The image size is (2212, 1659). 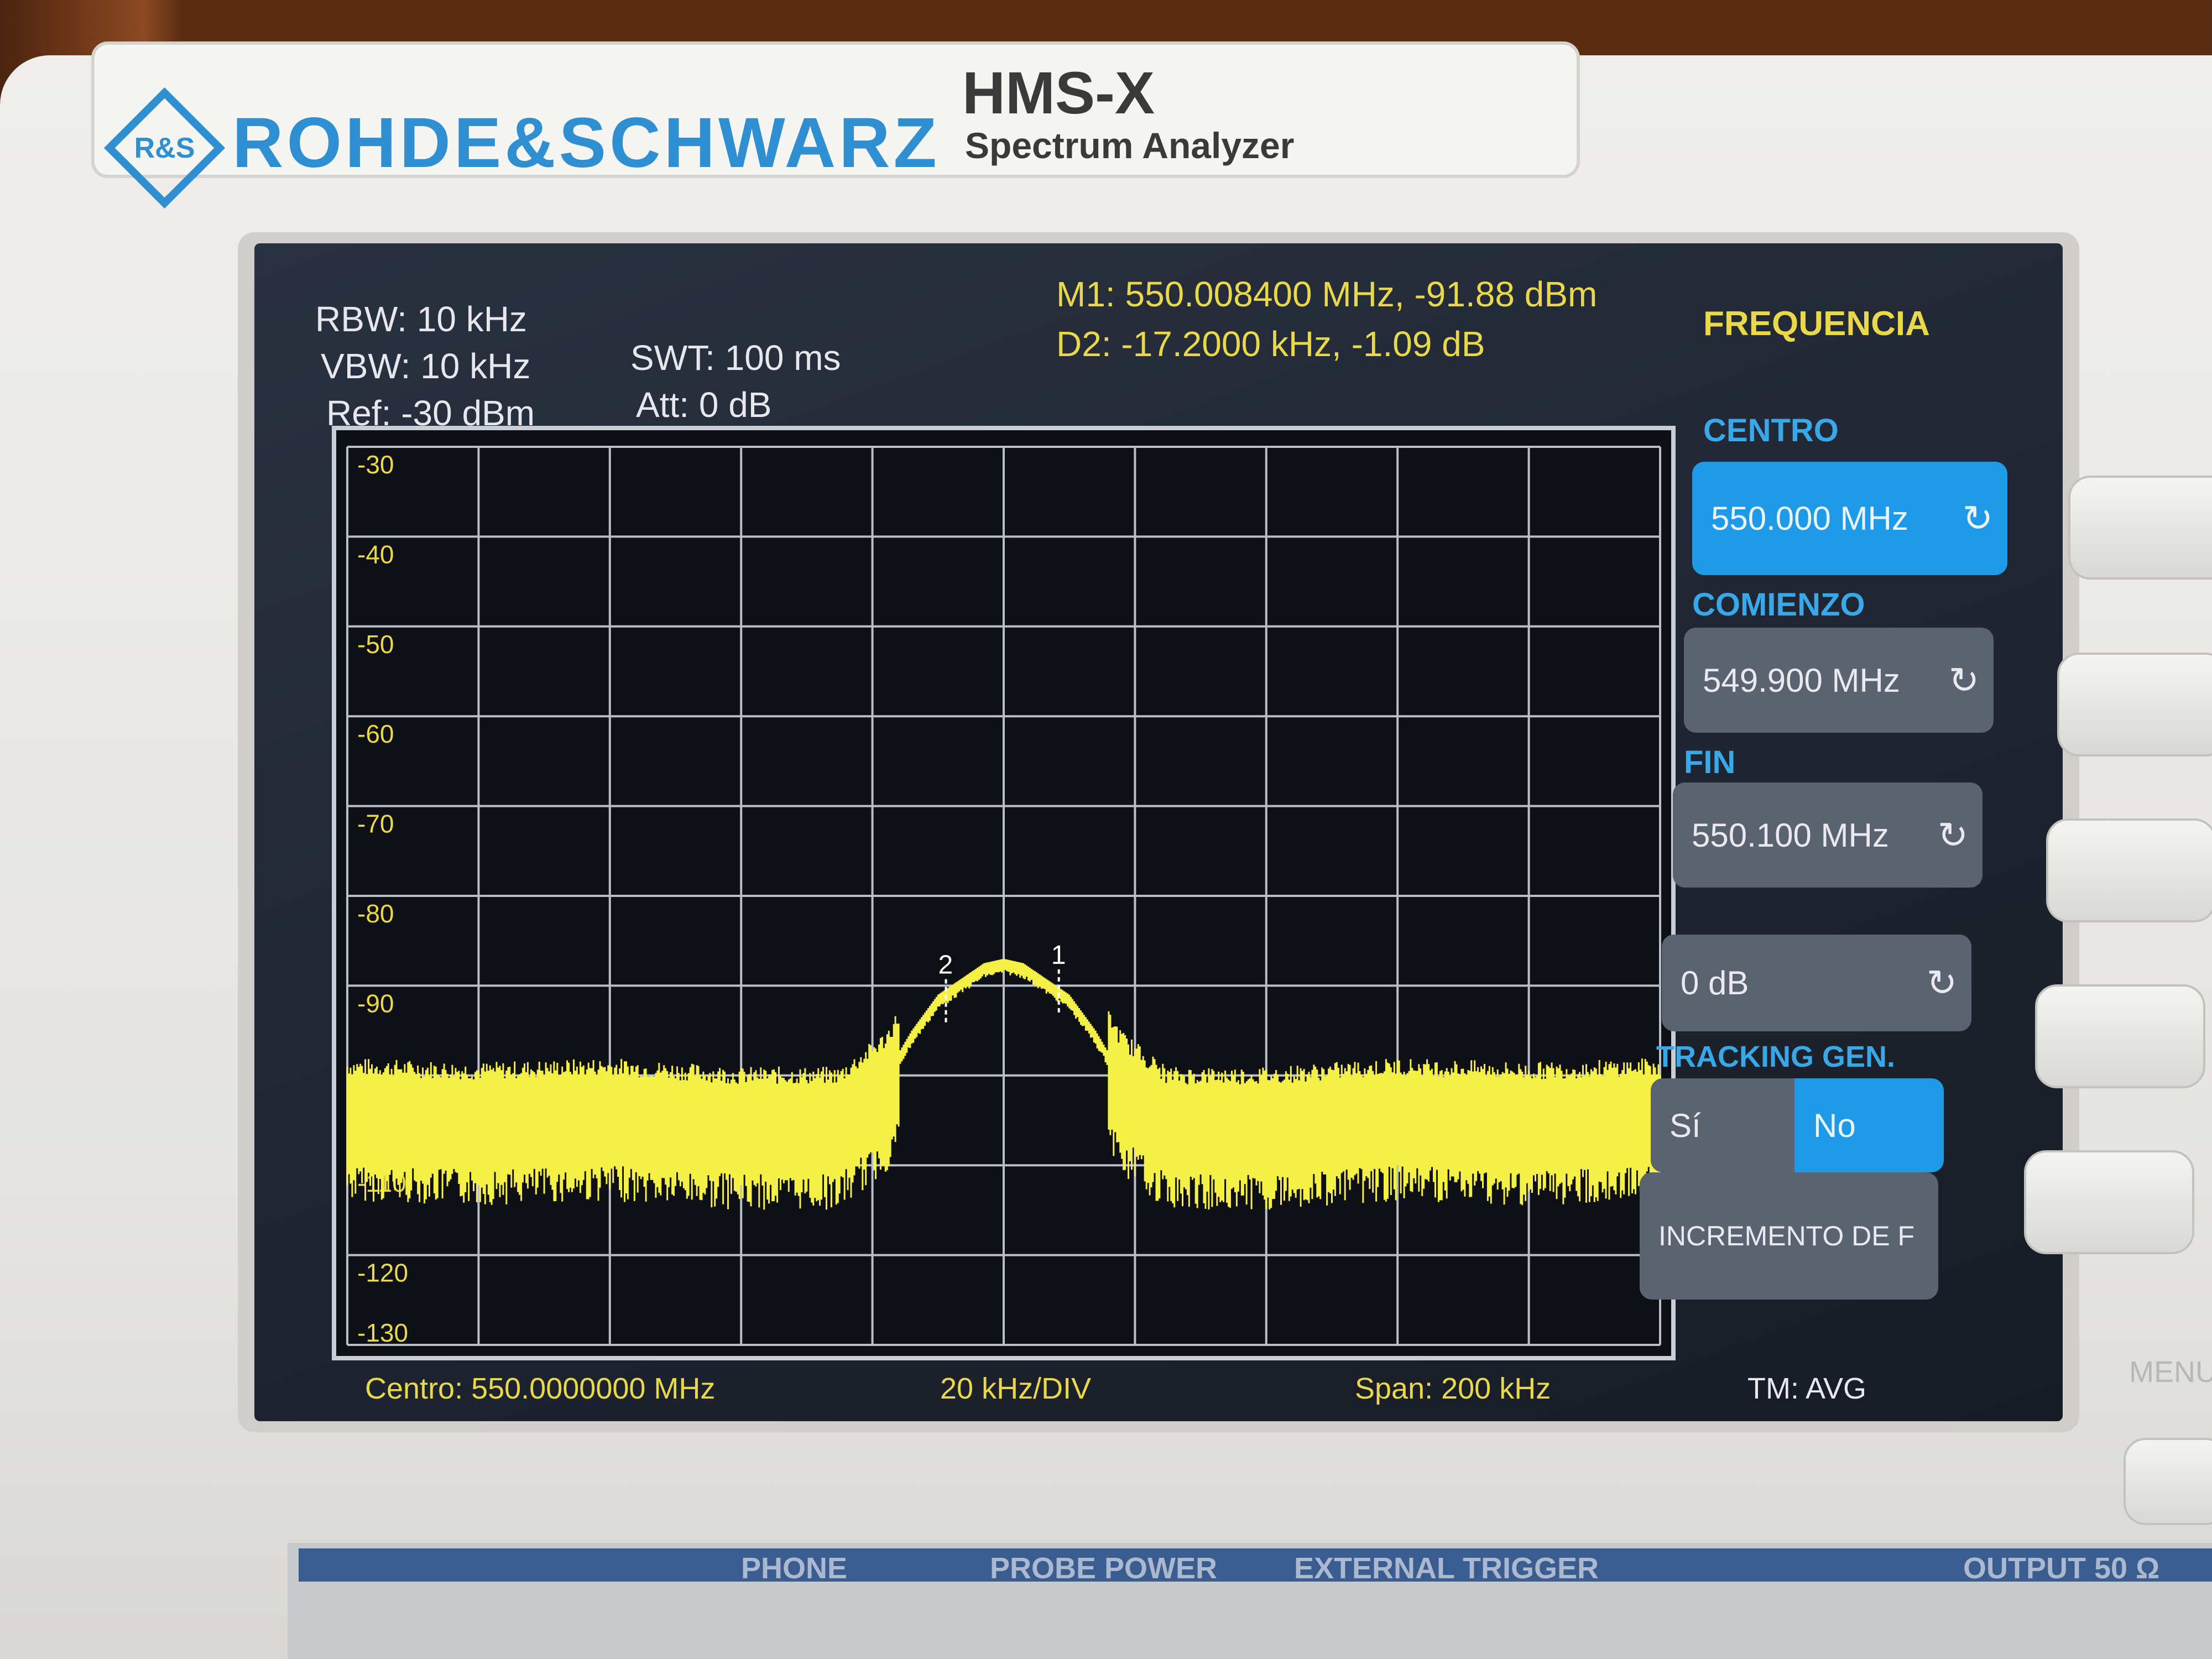 What do you see at coordinates (586, 143) in the screenshot?
I see `brand-name: ROHDE&SCHWARZ` at bounding box center [586, 143].